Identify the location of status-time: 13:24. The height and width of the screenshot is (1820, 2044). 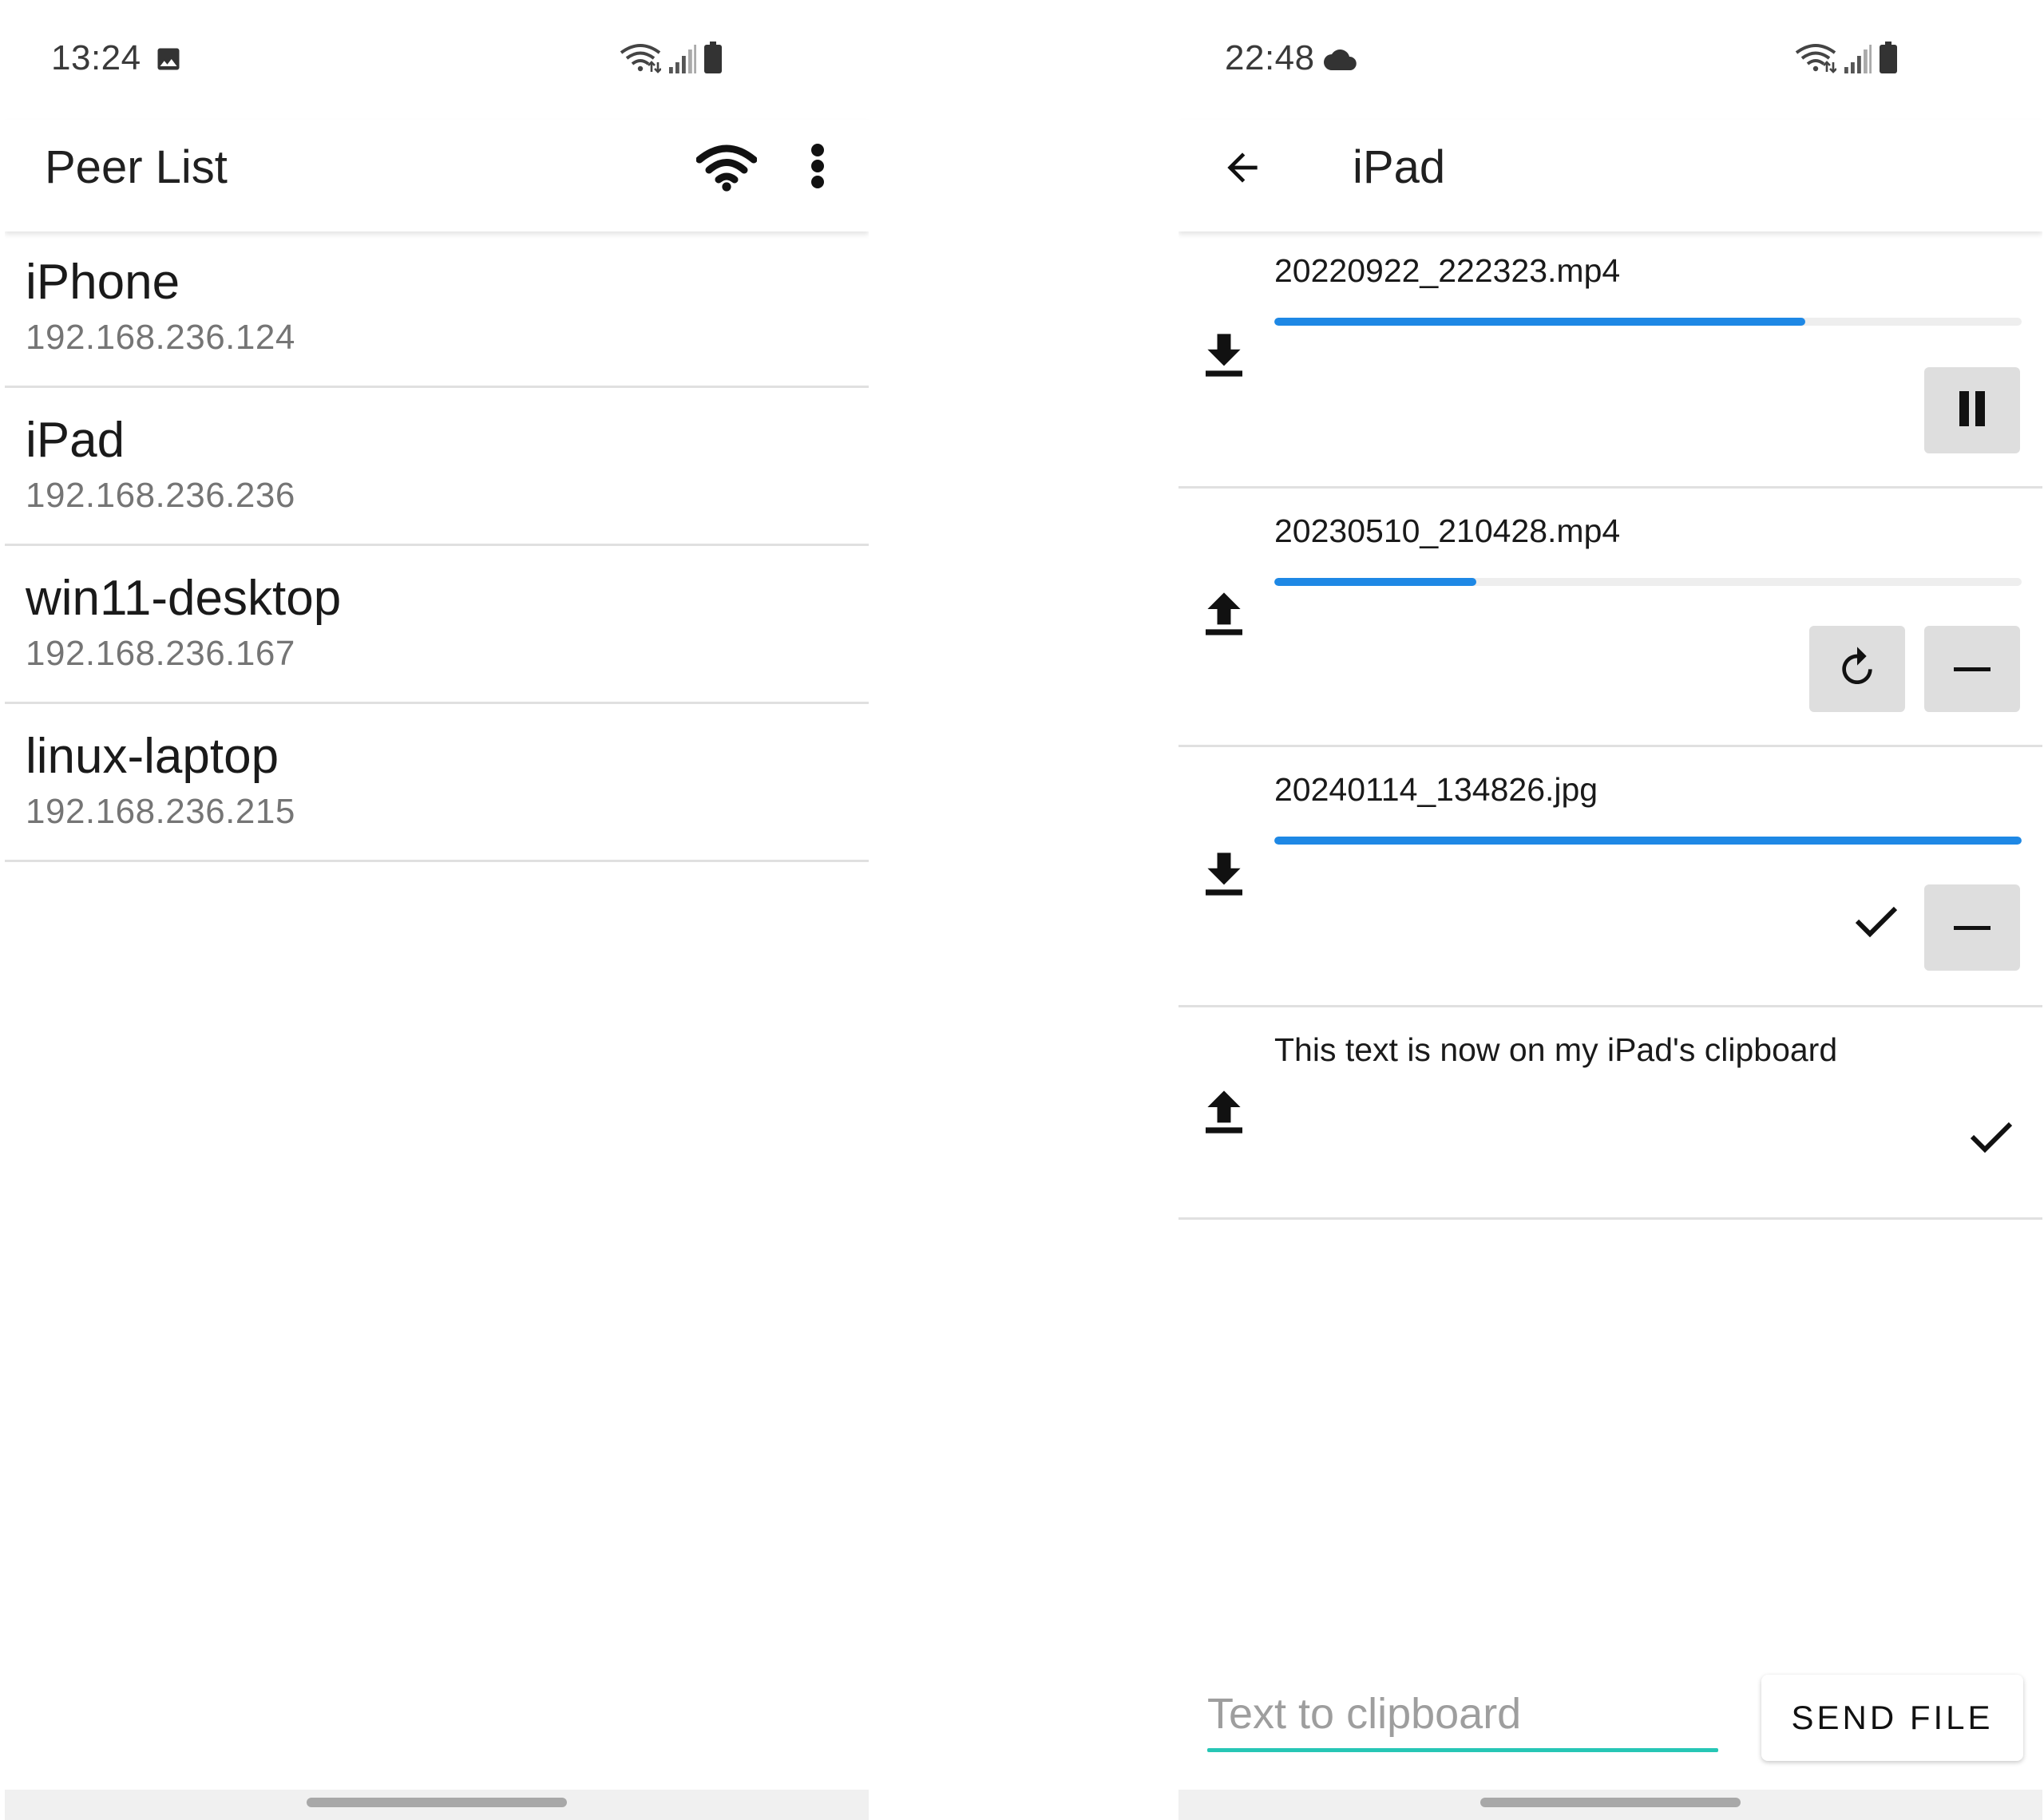
(96, 58).